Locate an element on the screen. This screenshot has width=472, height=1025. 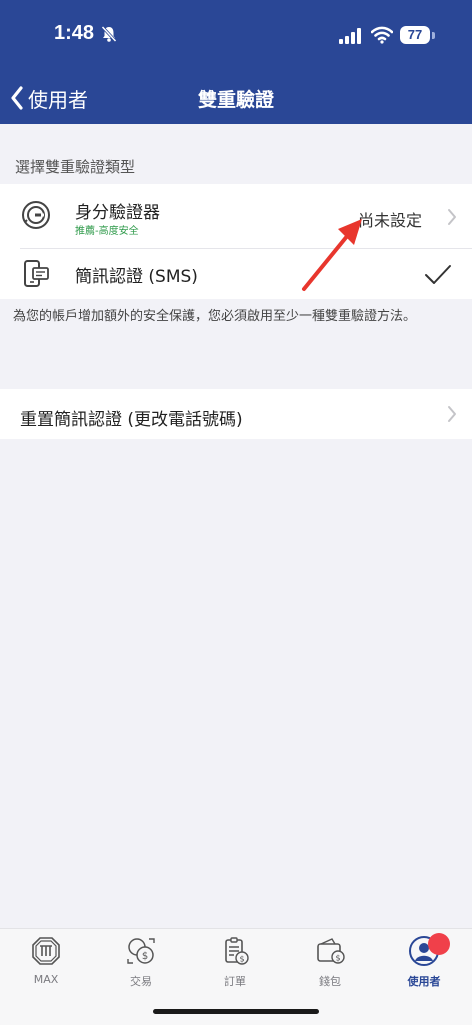
tab-exchange: $ 交易 is located at coordinates (141, 962).